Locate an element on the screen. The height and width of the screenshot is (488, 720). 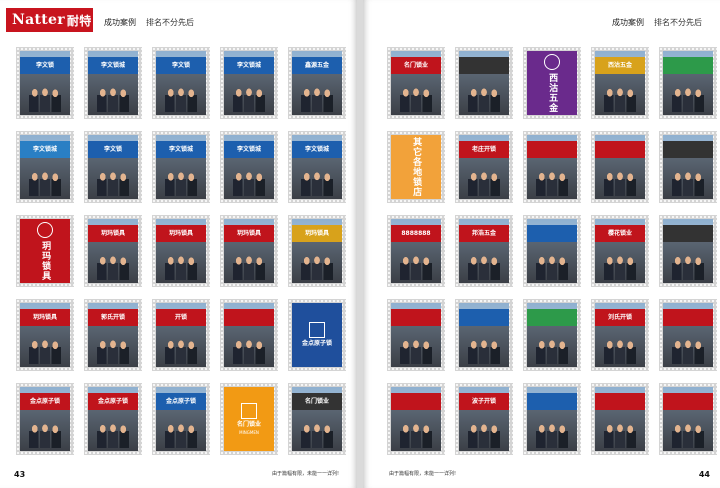
store-photo-tile: 樱花锁业 is located at coordinates (620, 251).